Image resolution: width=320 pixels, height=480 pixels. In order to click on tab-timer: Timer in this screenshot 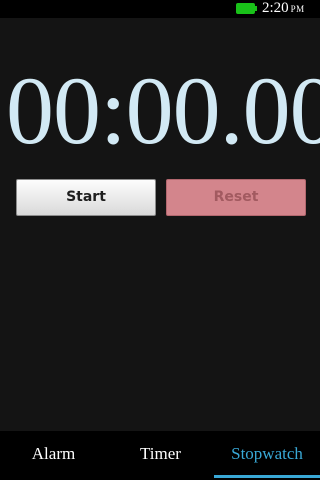, I will do `click(160, 454)`.